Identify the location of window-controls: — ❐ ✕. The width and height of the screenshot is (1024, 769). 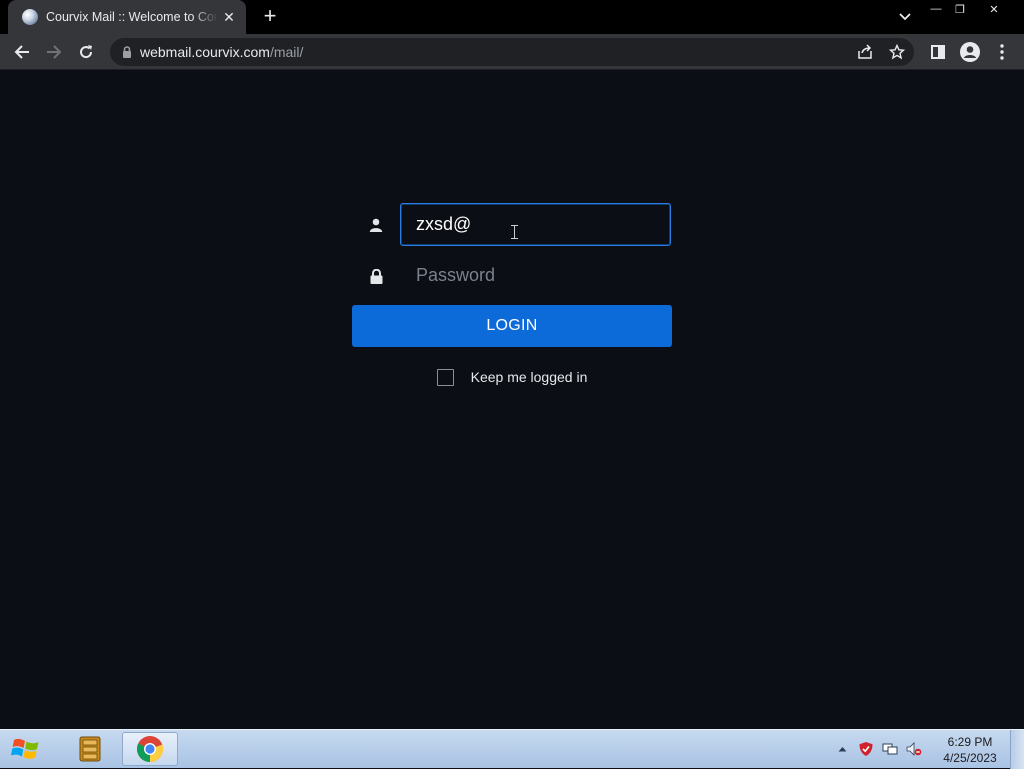
(970, 10).